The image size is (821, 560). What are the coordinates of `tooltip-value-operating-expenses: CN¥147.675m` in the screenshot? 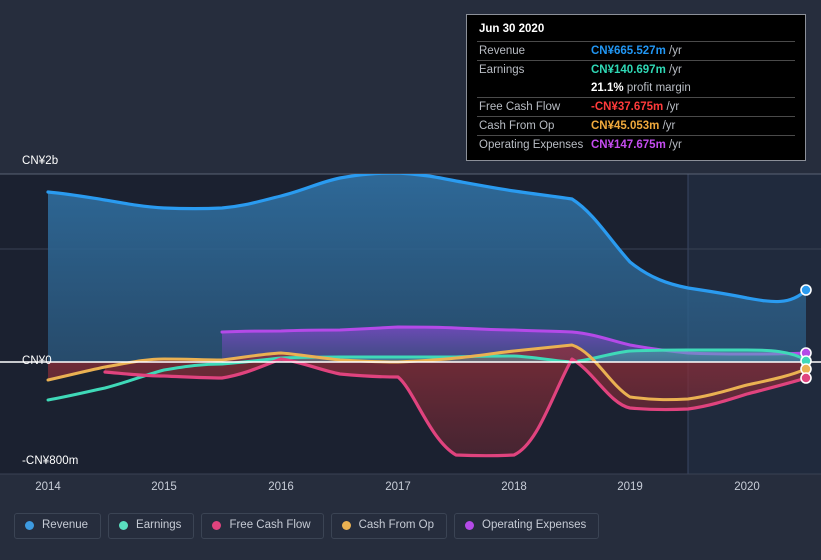 It's located at (628, 145).